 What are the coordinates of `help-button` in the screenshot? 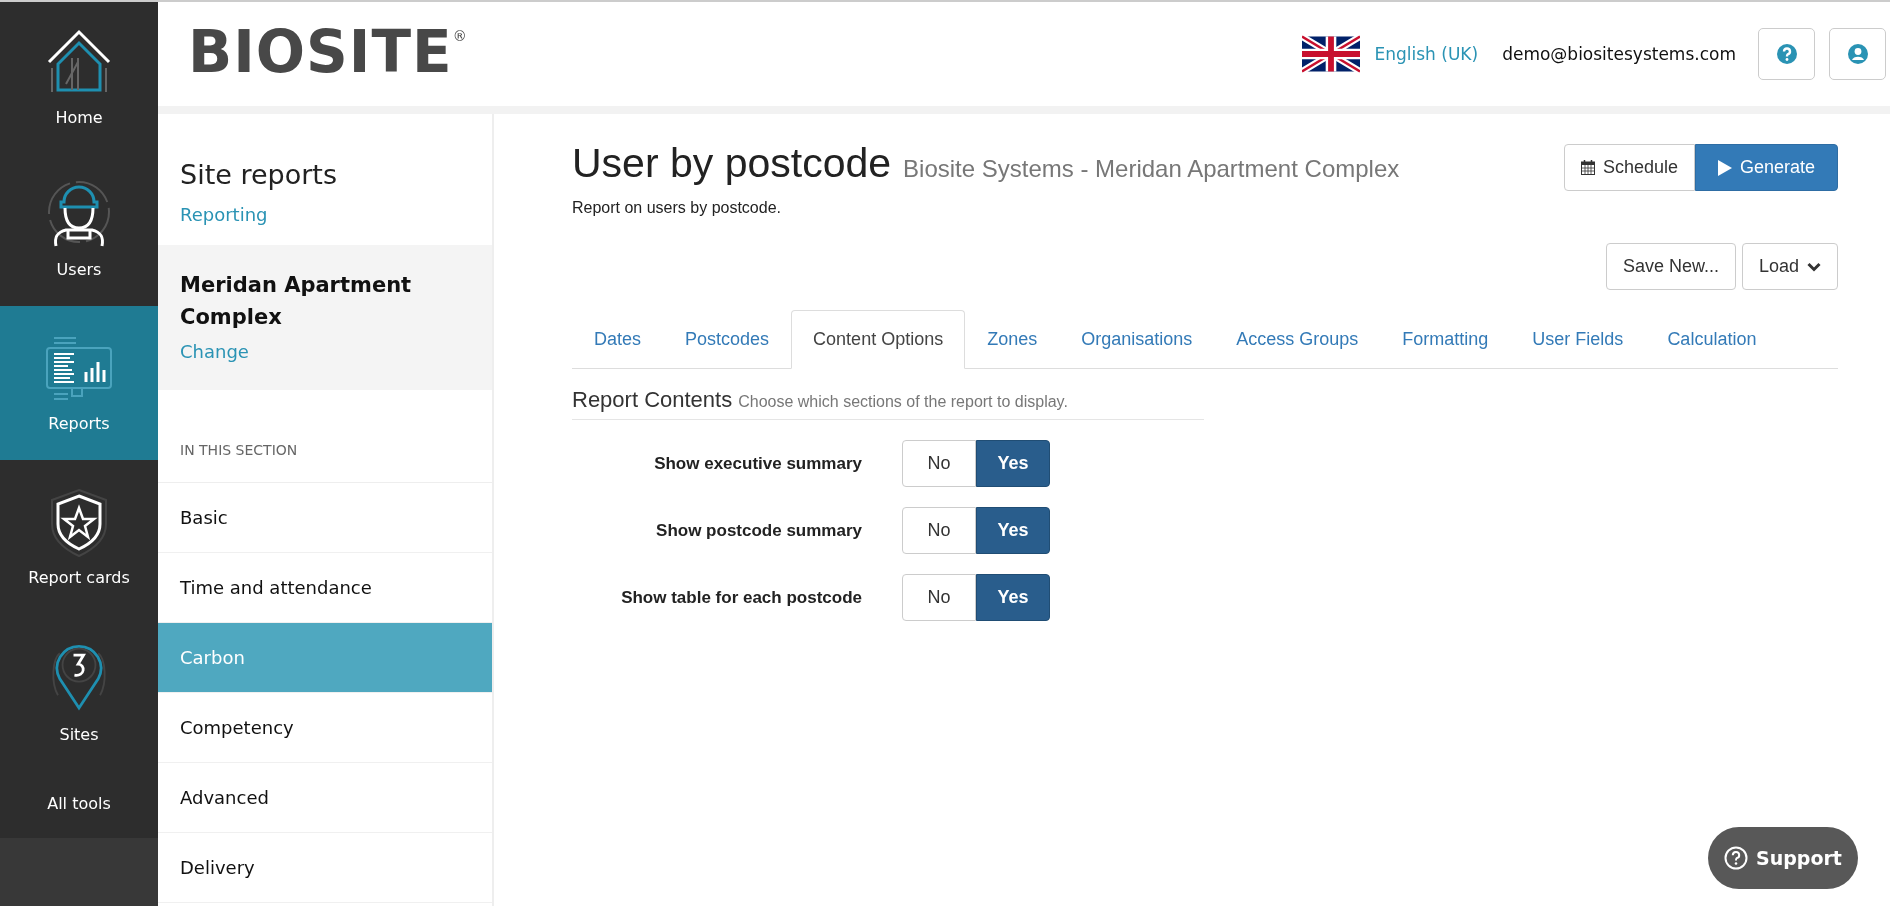 It's located at (1786, 54).